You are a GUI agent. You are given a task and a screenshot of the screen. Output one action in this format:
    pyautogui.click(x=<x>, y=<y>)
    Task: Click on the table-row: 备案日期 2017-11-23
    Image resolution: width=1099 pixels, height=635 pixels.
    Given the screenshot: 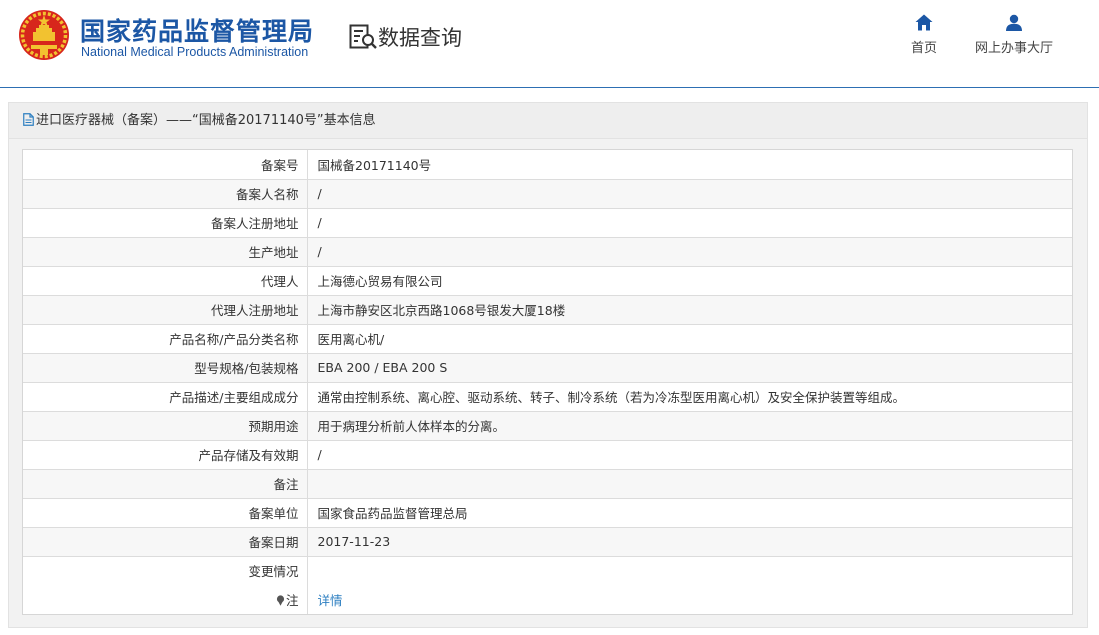 What is the action you would take?
    pyautogui.click(x=547, y=542)
    